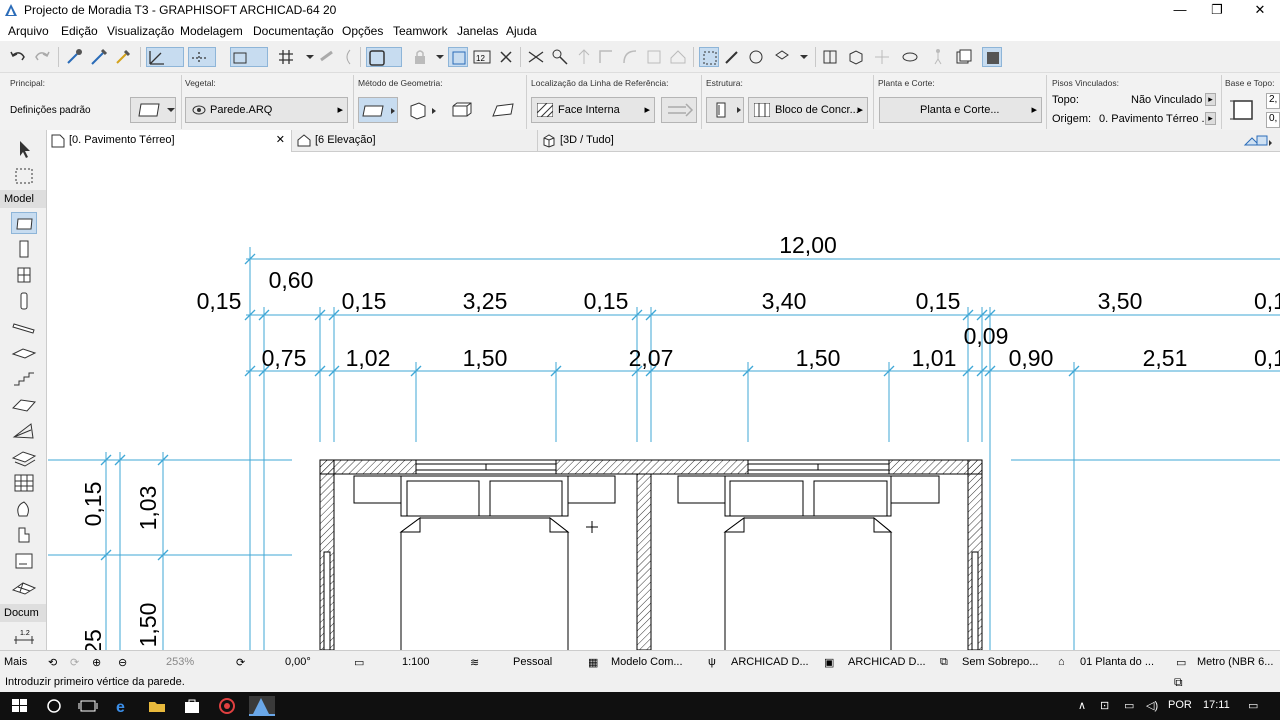 The width and height of the screenshot is (1280, 720). What do you see at coordinates (24, 176) in the screenshot?
I see `marquee-tool-icon` at bounding box center [24, 176].